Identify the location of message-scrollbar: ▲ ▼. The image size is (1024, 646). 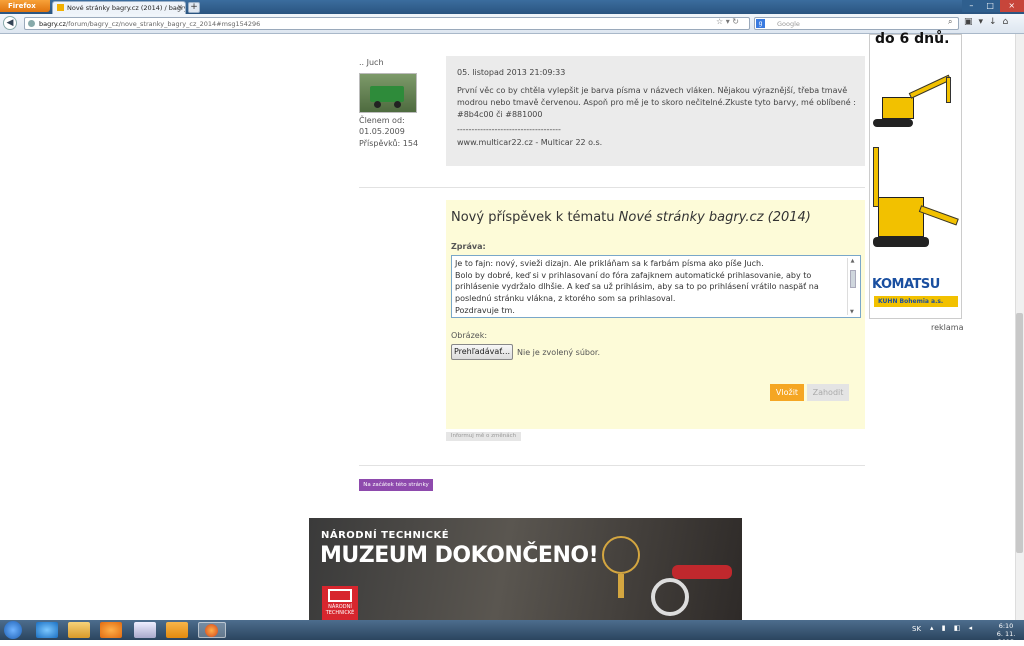
(852, 286).